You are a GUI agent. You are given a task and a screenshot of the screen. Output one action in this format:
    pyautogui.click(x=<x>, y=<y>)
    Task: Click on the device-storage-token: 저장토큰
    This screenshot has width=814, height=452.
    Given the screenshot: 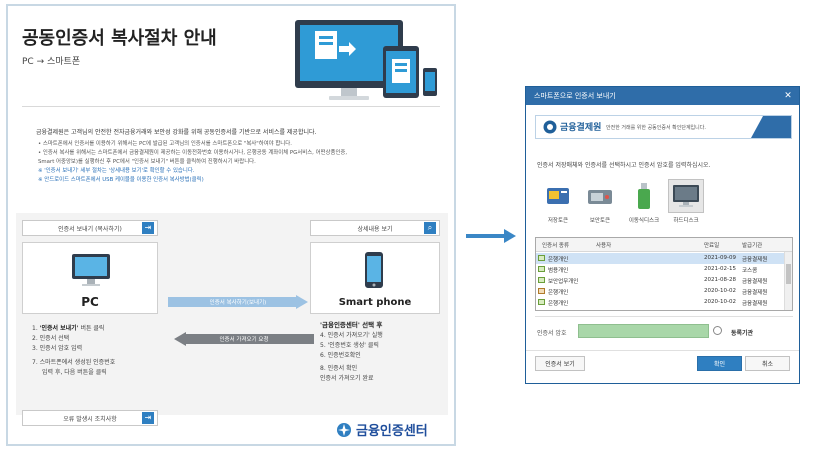 What is the action you would take?
    pyautogui.click(x=558, y=201)
    